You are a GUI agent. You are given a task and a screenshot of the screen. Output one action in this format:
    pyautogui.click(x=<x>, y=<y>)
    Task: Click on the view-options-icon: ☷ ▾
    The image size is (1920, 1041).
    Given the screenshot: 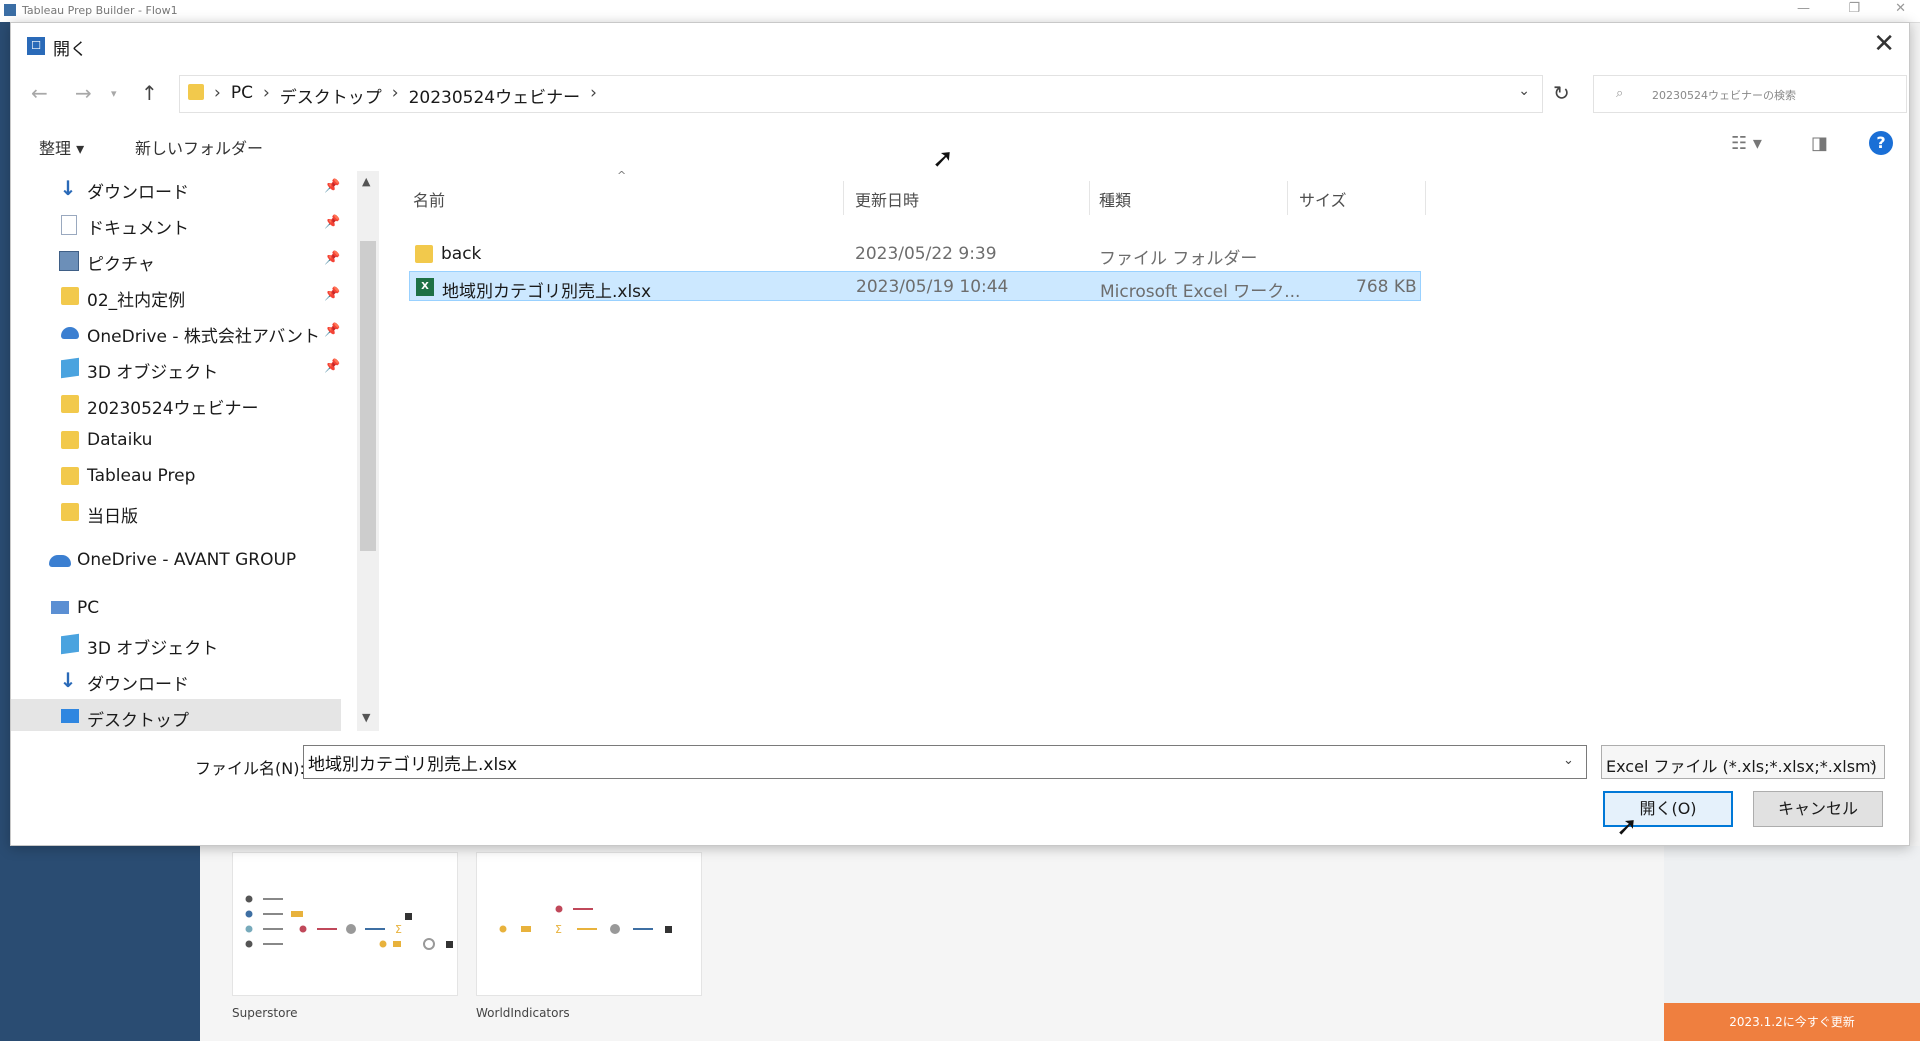 What is the action you would take?
    pyautogui.click(x=1746, y=143)
    